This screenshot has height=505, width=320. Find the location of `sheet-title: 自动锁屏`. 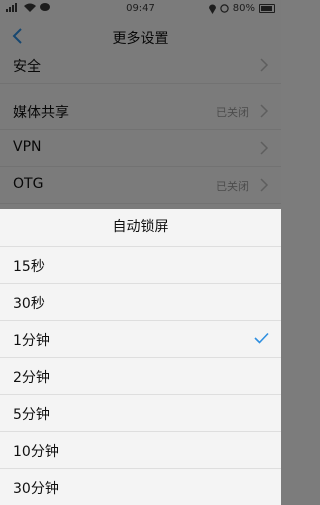

sheet-title: 自动锁屏 is located at coordinates (140, 228).